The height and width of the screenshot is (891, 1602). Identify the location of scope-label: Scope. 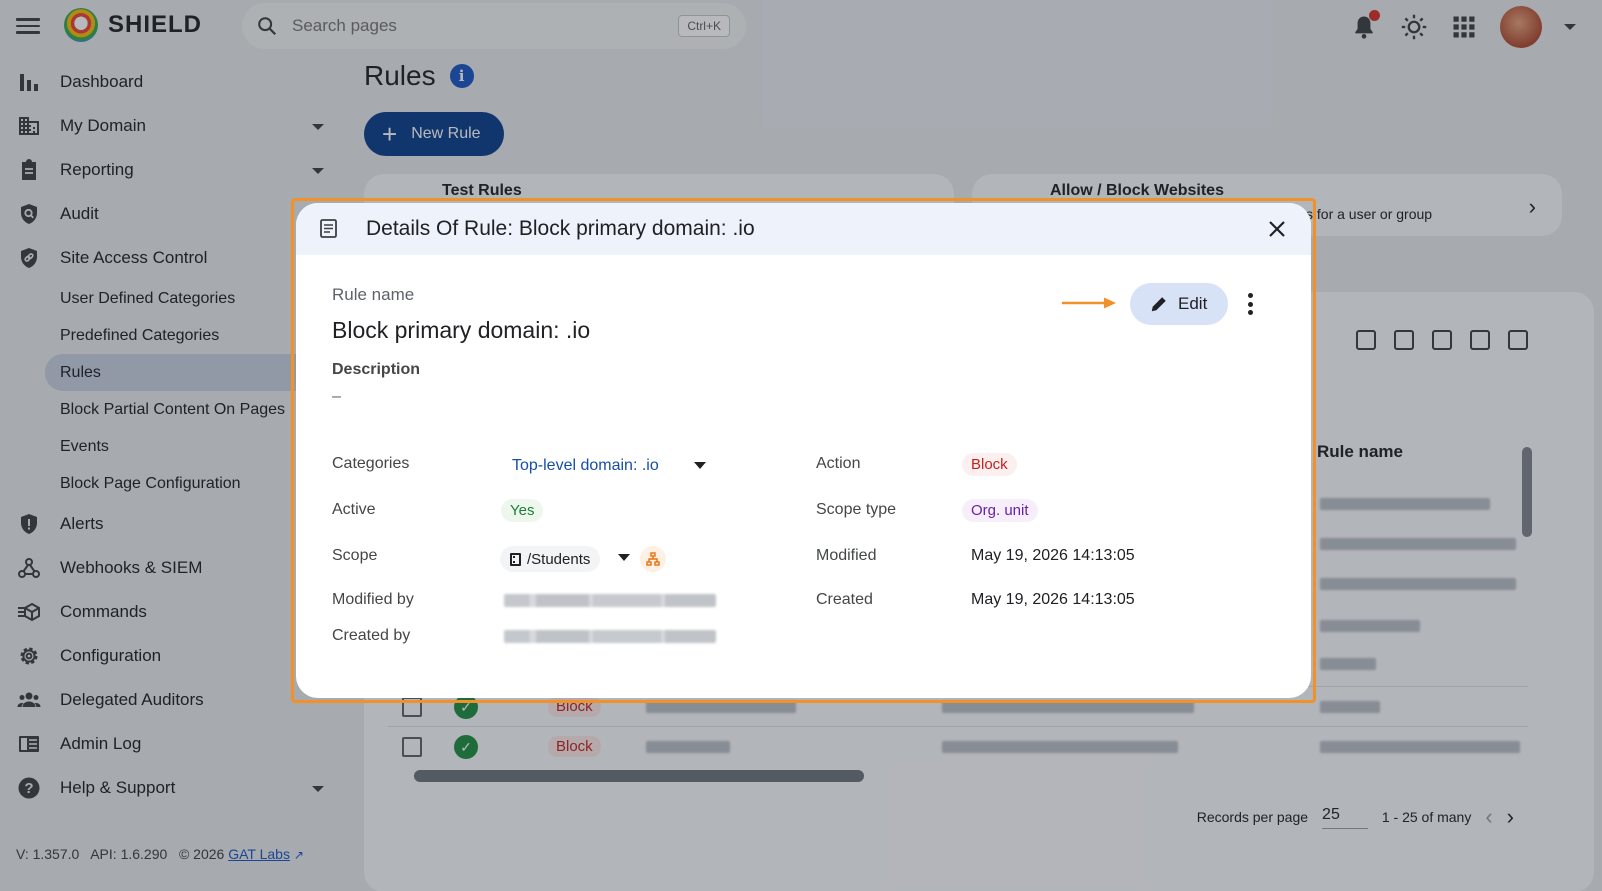
(355, 555).